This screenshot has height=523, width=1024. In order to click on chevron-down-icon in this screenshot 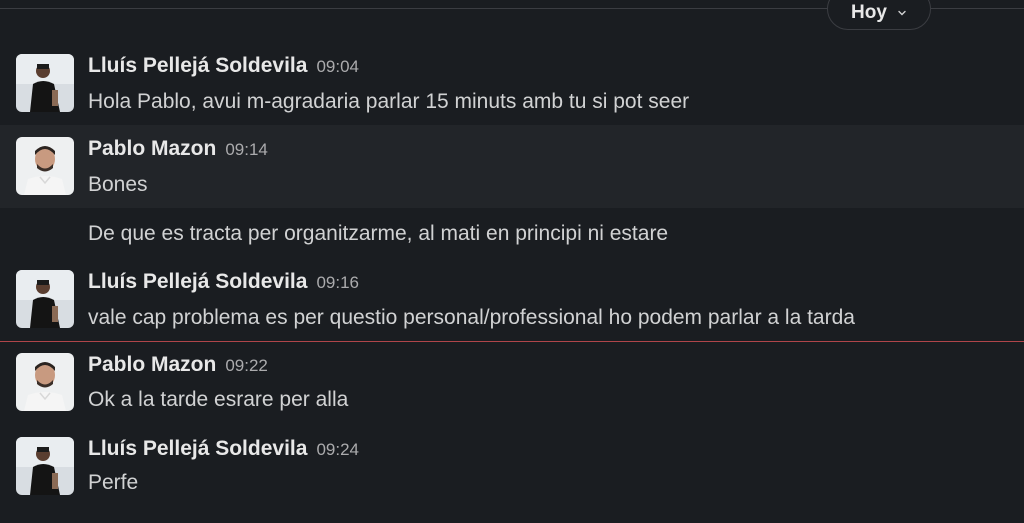, I will do `click(902, 13)`.